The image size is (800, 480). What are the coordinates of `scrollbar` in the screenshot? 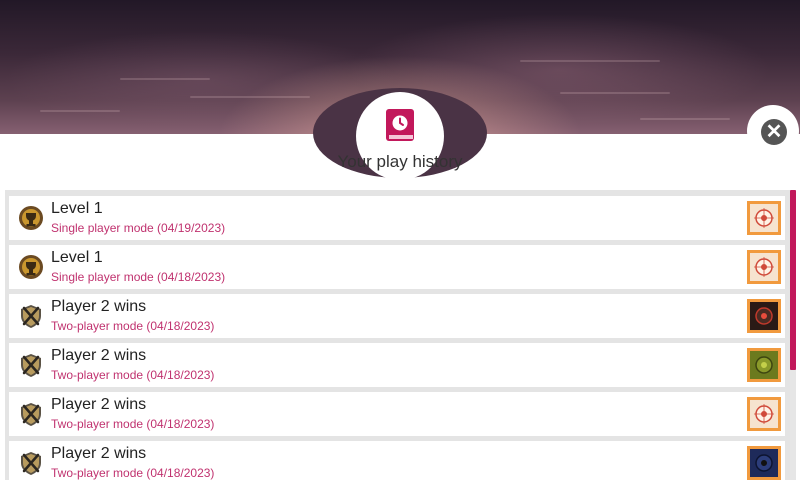 It's located at (793, 335).